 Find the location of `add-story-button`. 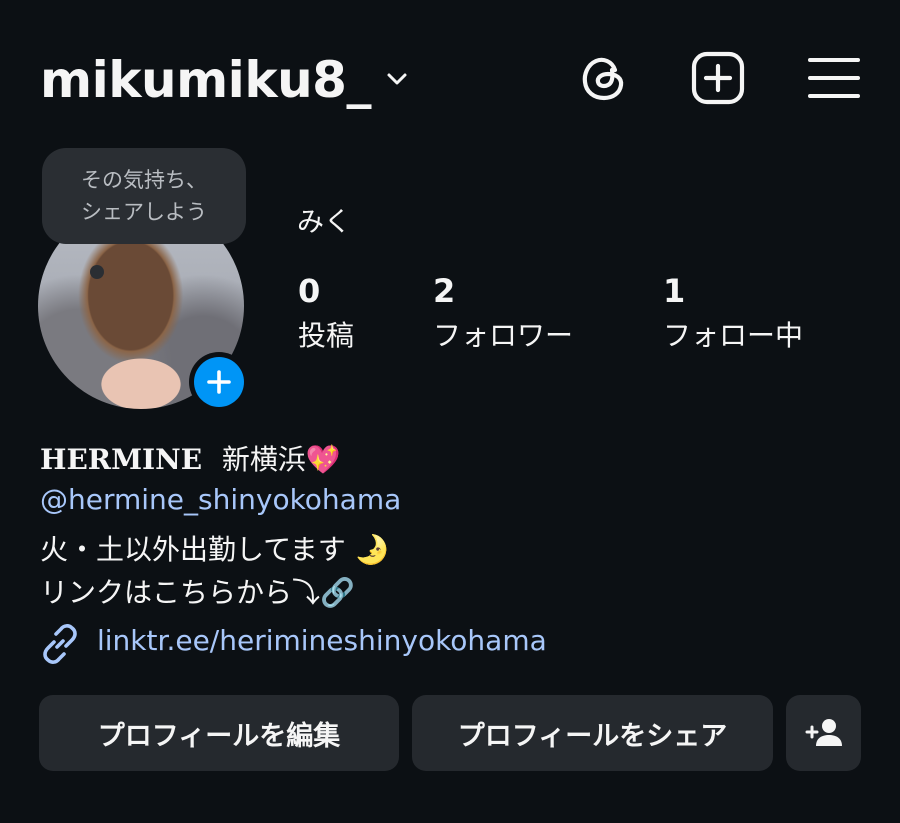

add-story-button is located at coordinates (219, 382).